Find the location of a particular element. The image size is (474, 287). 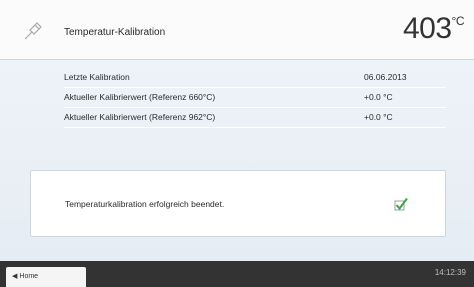

info-label: Aktueller Kalibrierwert (Referenz 660°C) is located at coordinates (140, 97).